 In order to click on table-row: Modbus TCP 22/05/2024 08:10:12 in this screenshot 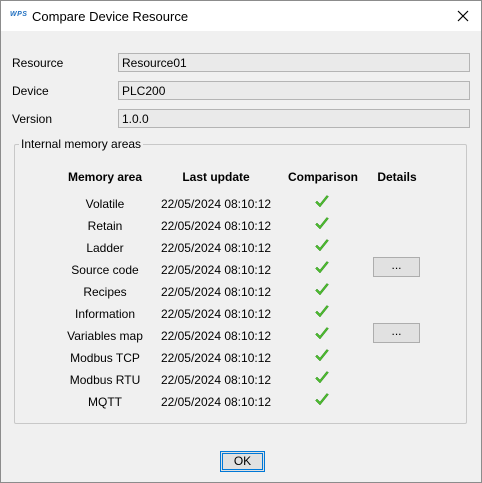, I will do `click(241, 361)`.